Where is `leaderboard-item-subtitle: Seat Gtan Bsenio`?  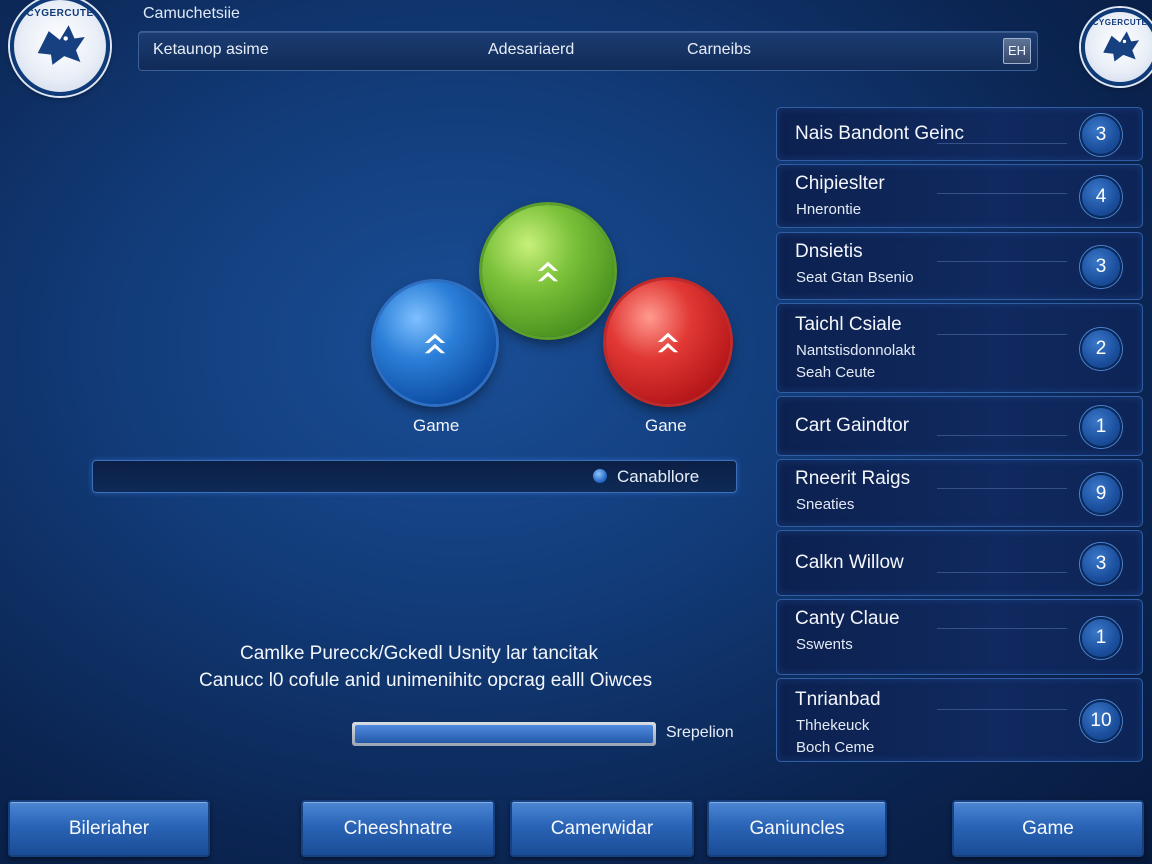
leaderboard-item-subtitle: Seat Gtan Bsenio is located at coordinates (855, 277).